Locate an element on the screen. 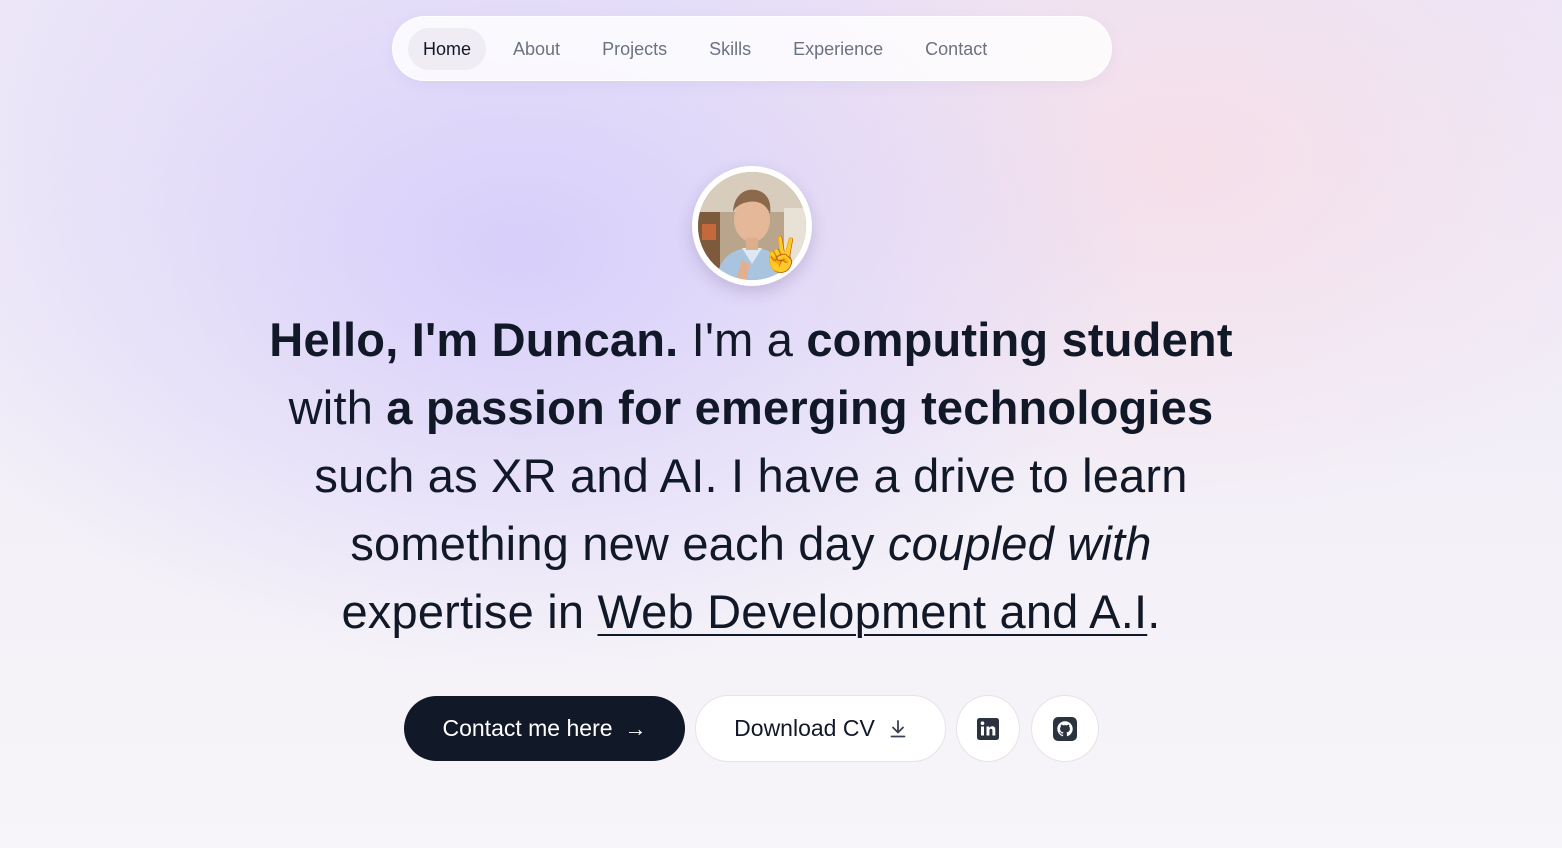  download-cv-label: Download CV is located at coordinates (804, 728).